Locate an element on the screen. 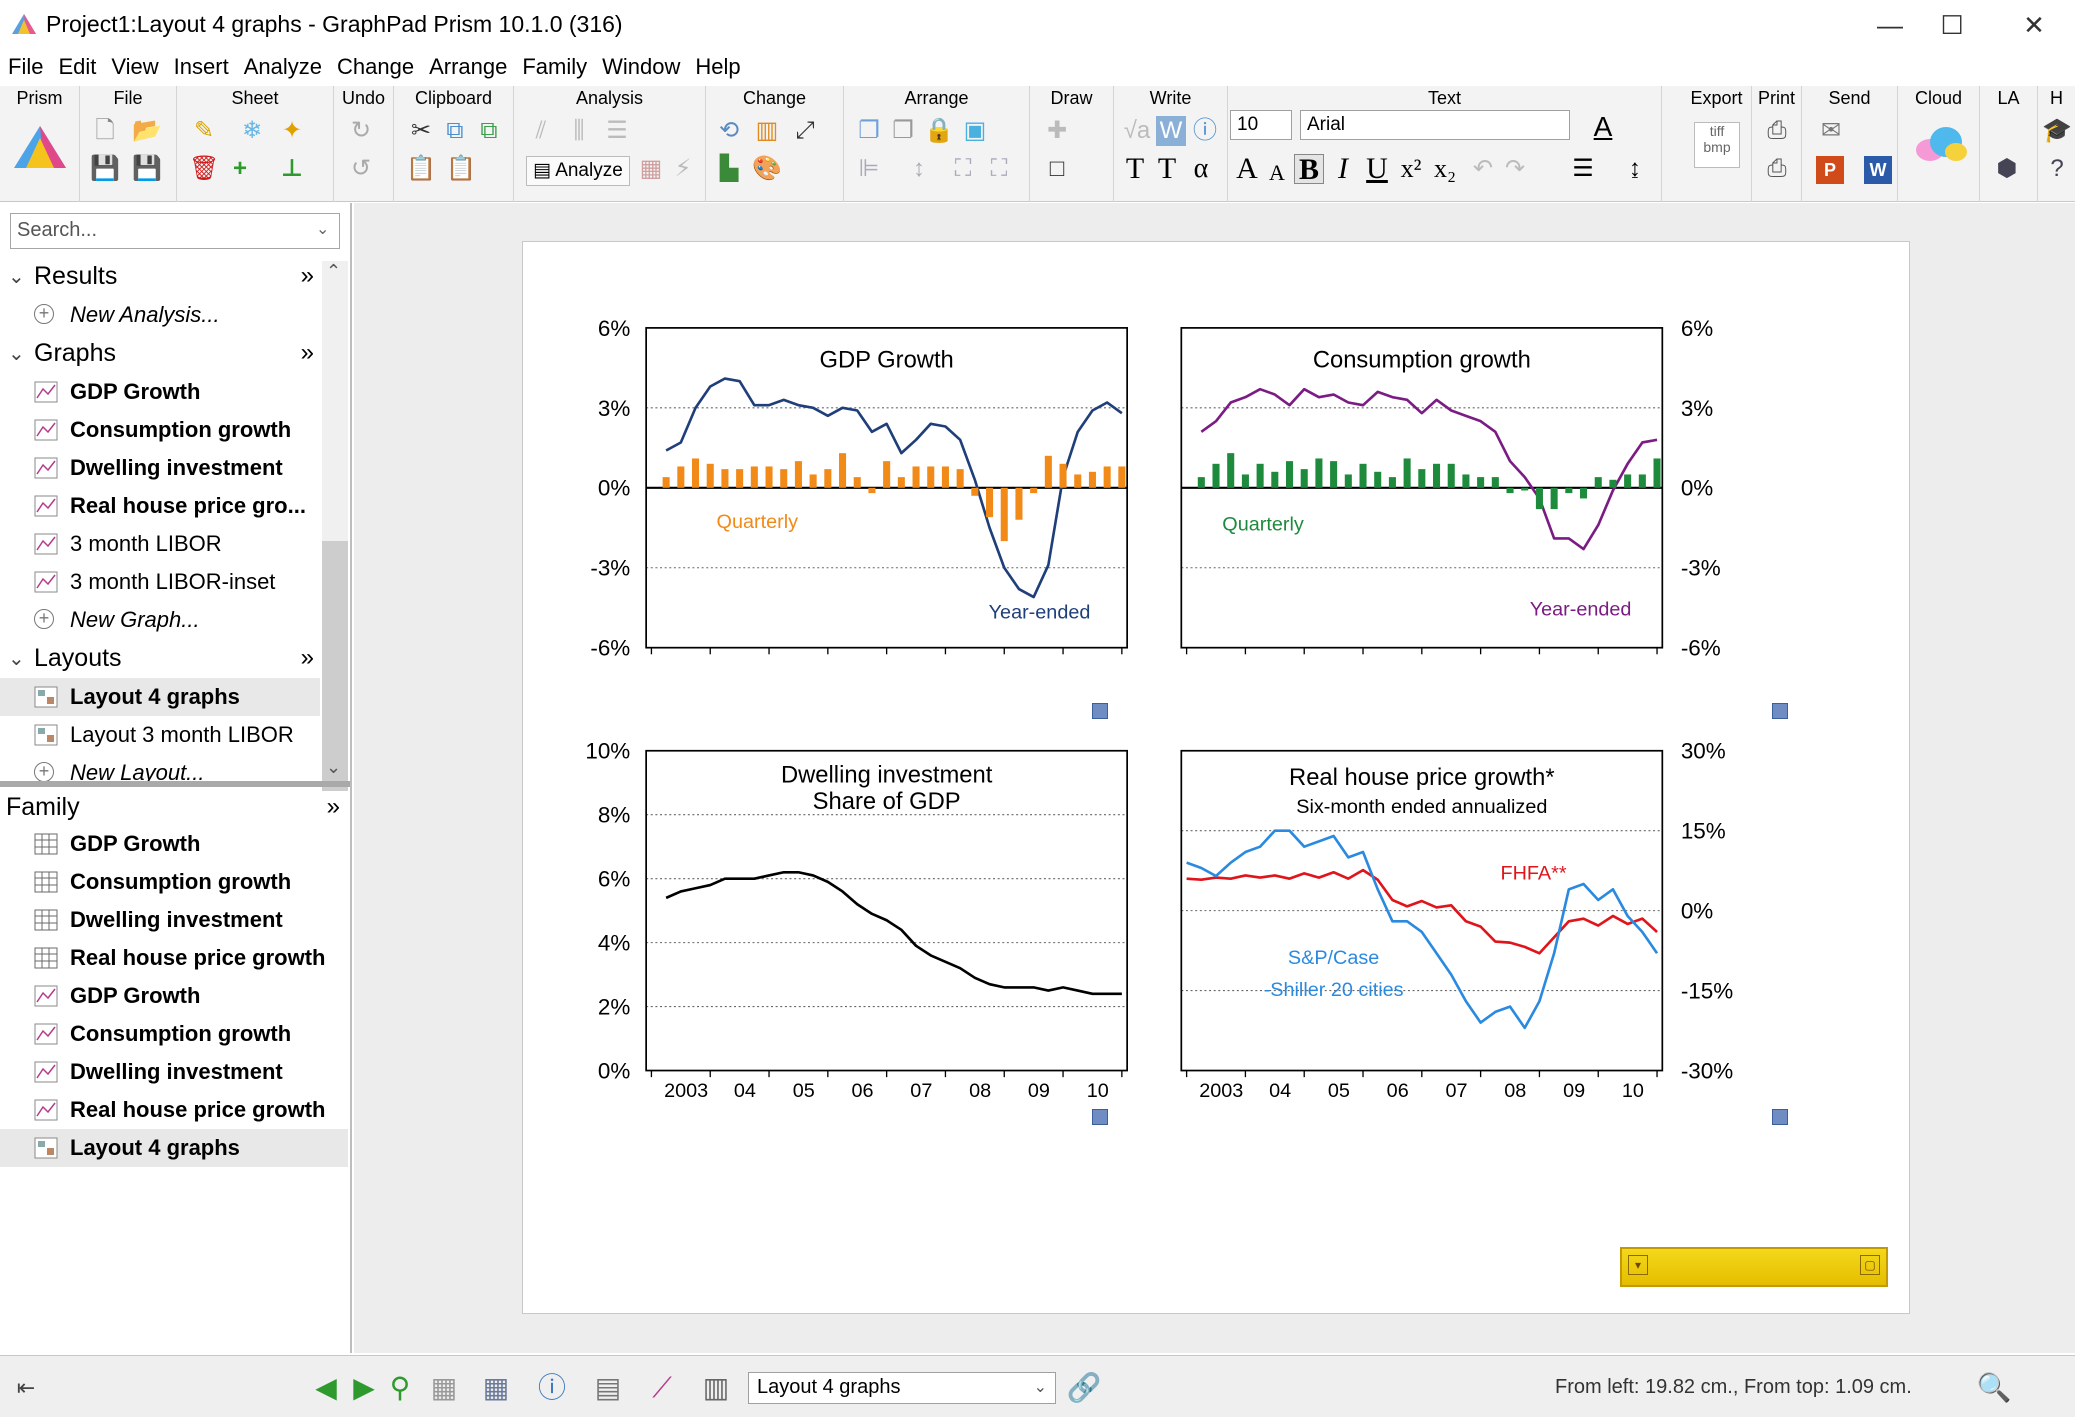 The width and height of the screenshot is (2075, 1417). analyze-button: ▤ Analyze is located at coordinates (578, 171).